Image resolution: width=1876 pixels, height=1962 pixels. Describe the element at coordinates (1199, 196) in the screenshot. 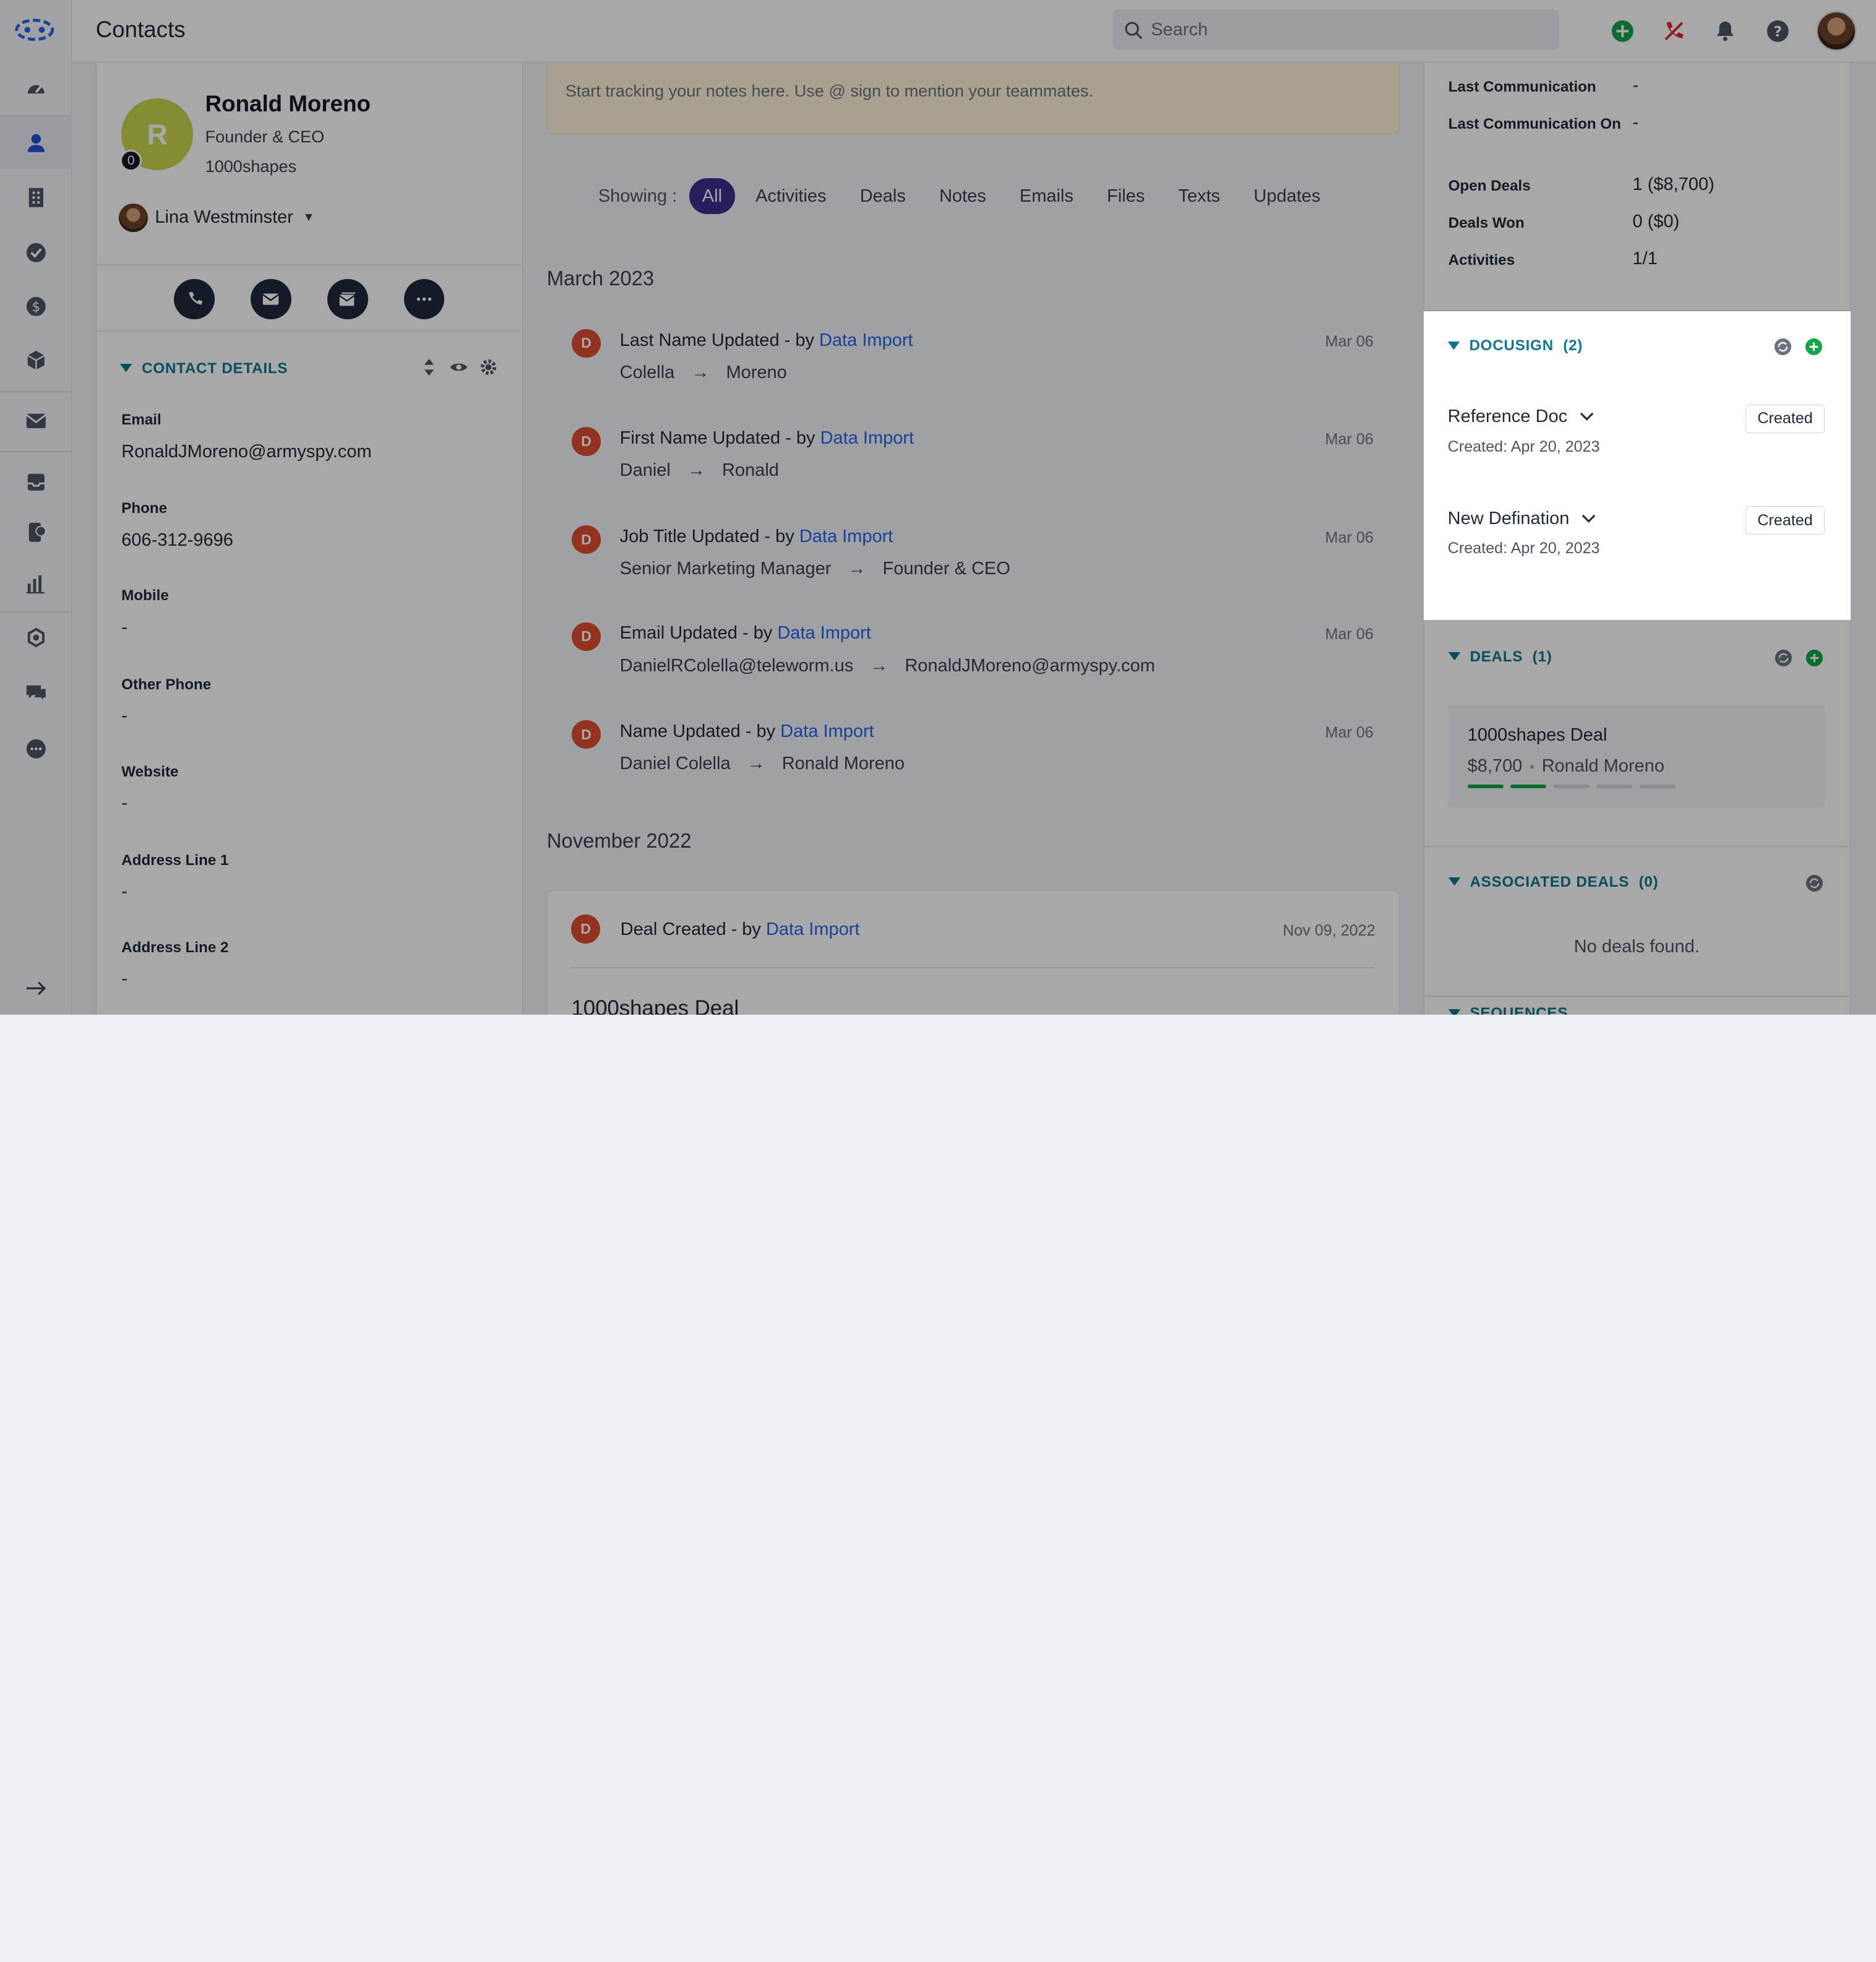

I see `filter-texts: Texts` at that location.